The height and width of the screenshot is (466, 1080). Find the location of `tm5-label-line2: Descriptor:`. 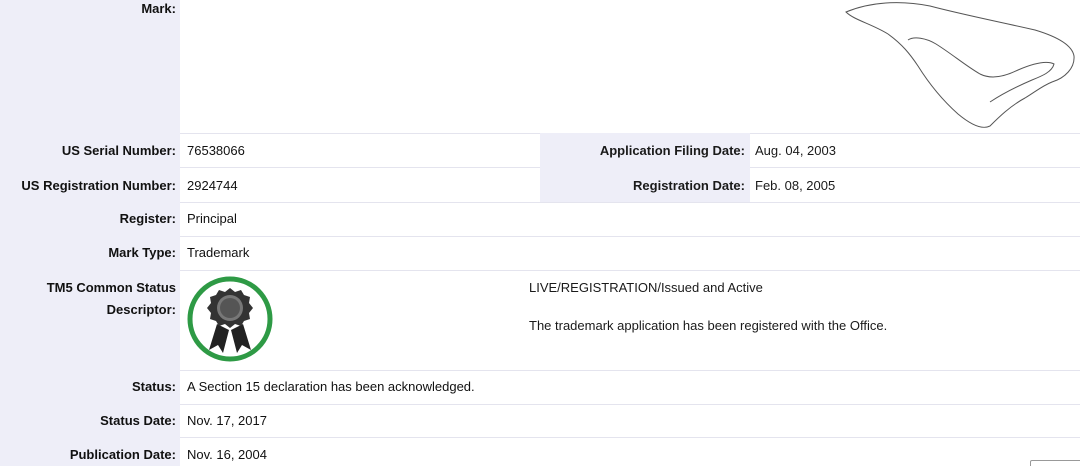

tm5-label-line2: Descriptor: is located at coordinates (141, 309).